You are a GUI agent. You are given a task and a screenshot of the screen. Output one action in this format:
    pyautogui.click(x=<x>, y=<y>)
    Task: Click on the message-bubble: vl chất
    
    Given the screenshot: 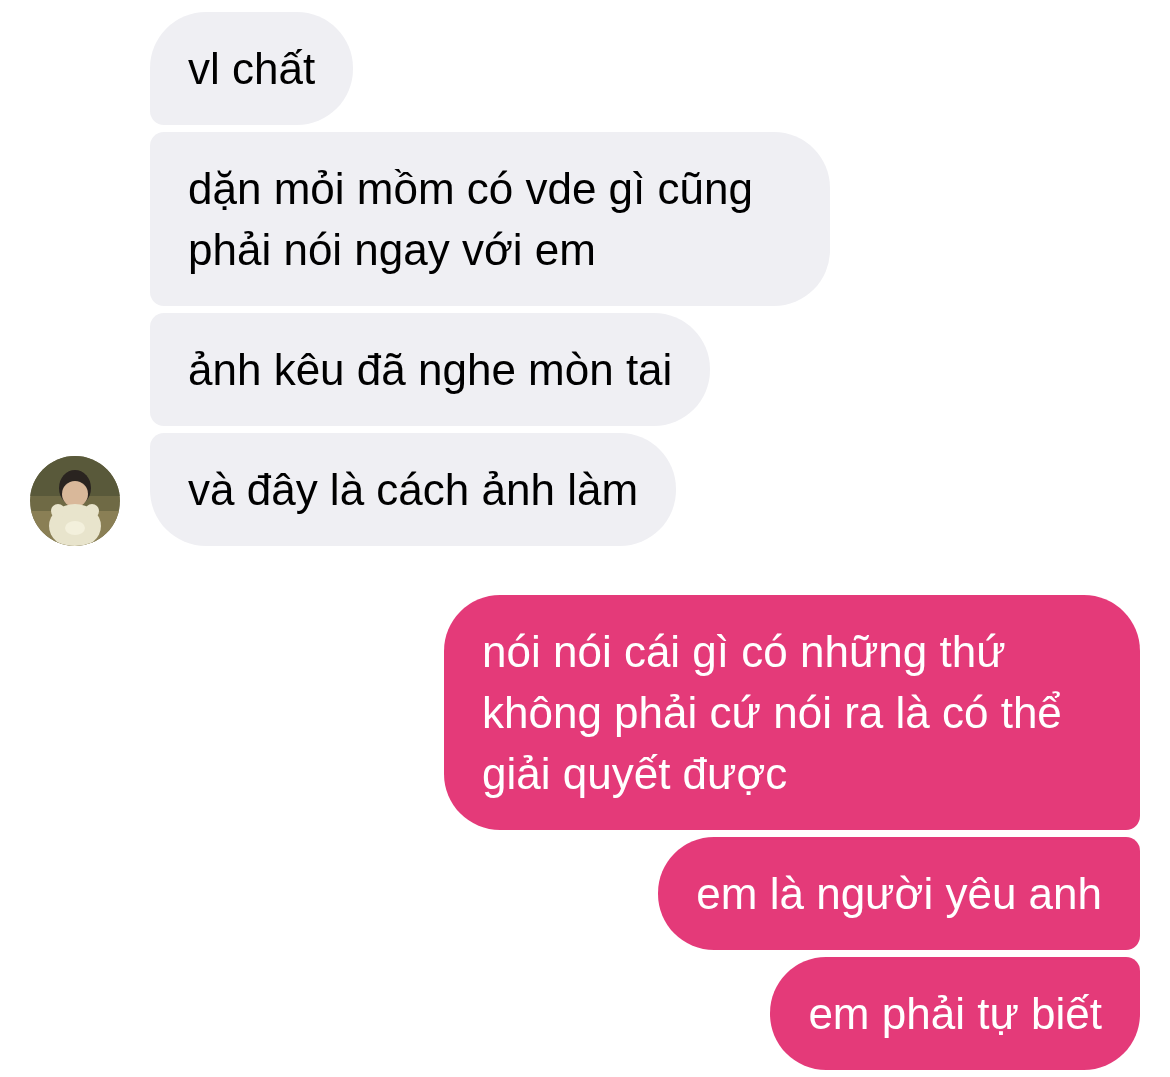 What is the action you would take?
    pyautogui.click(x=252, y=68)
    